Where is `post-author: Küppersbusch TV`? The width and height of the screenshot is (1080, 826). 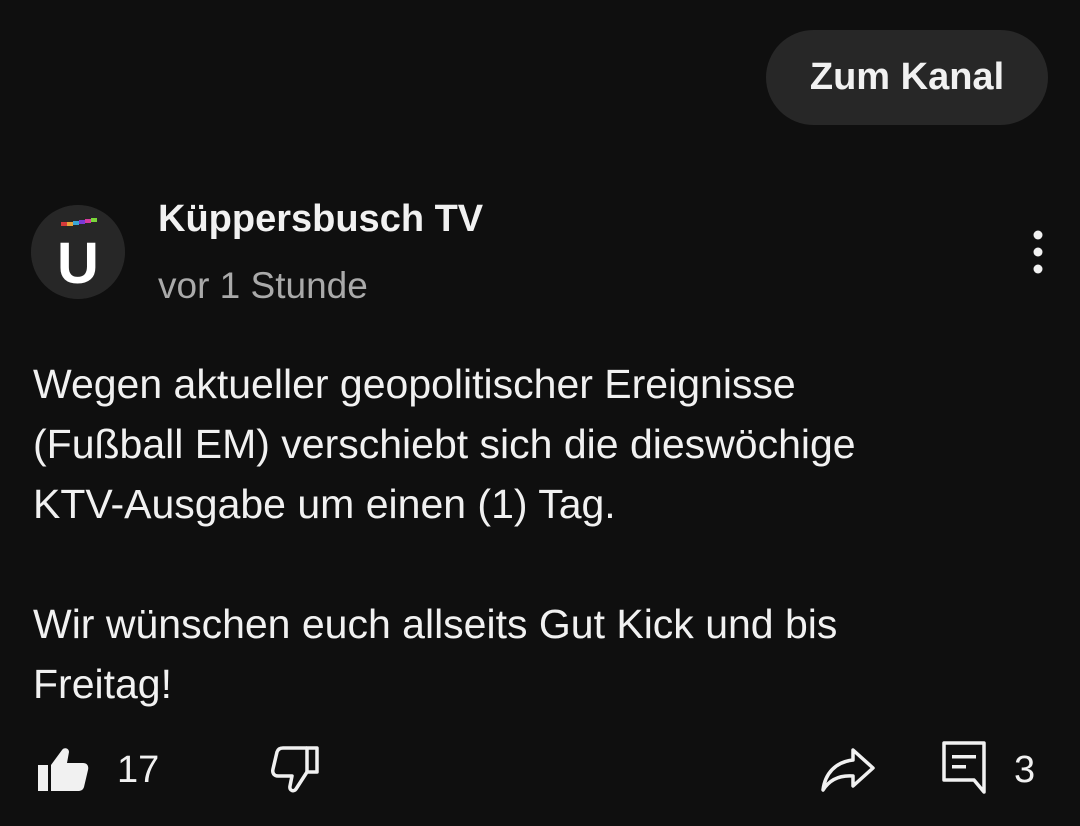
post-author: Küppersbusch TV is located at coordinates (320, 219).